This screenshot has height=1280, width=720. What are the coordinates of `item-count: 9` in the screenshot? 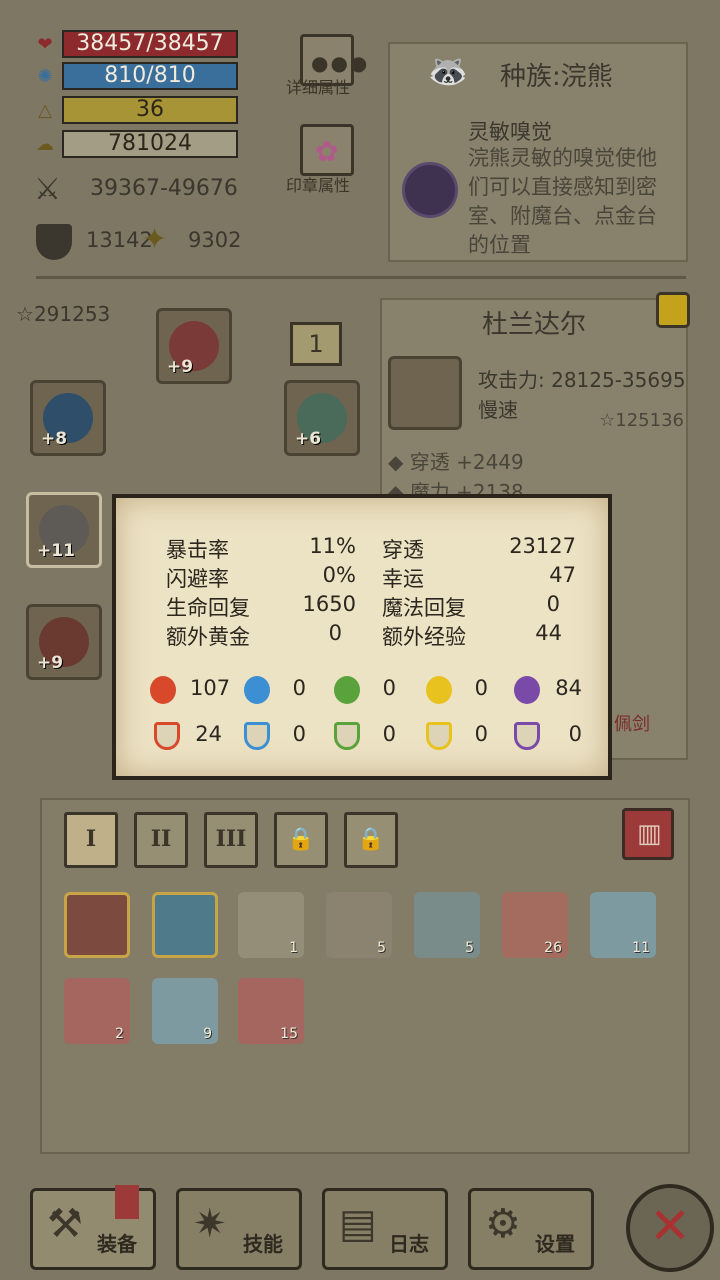 It's located at (207, 1034).